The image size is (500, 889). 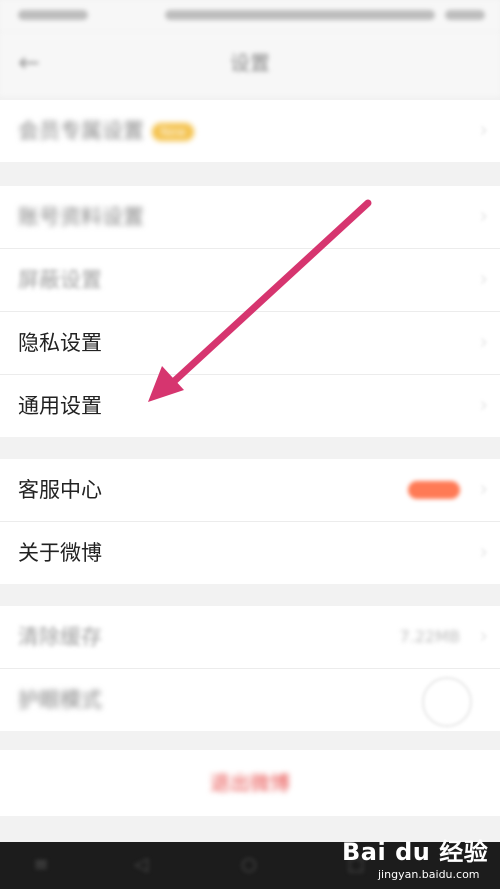 I want to click on settings-item-clear-cache: 清除缓存 7.22MB ›, so click(x=250, y=637).